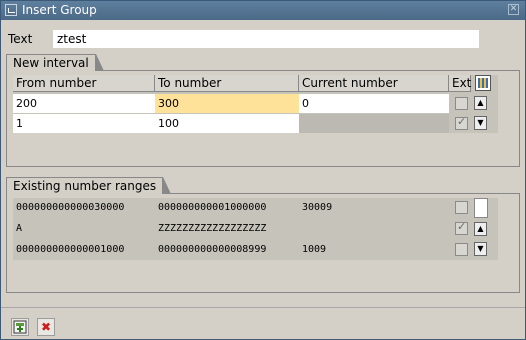 The width and height of the screenshot is (526, 340). I want to click on col-current-number: Current number, so click(374, 83).